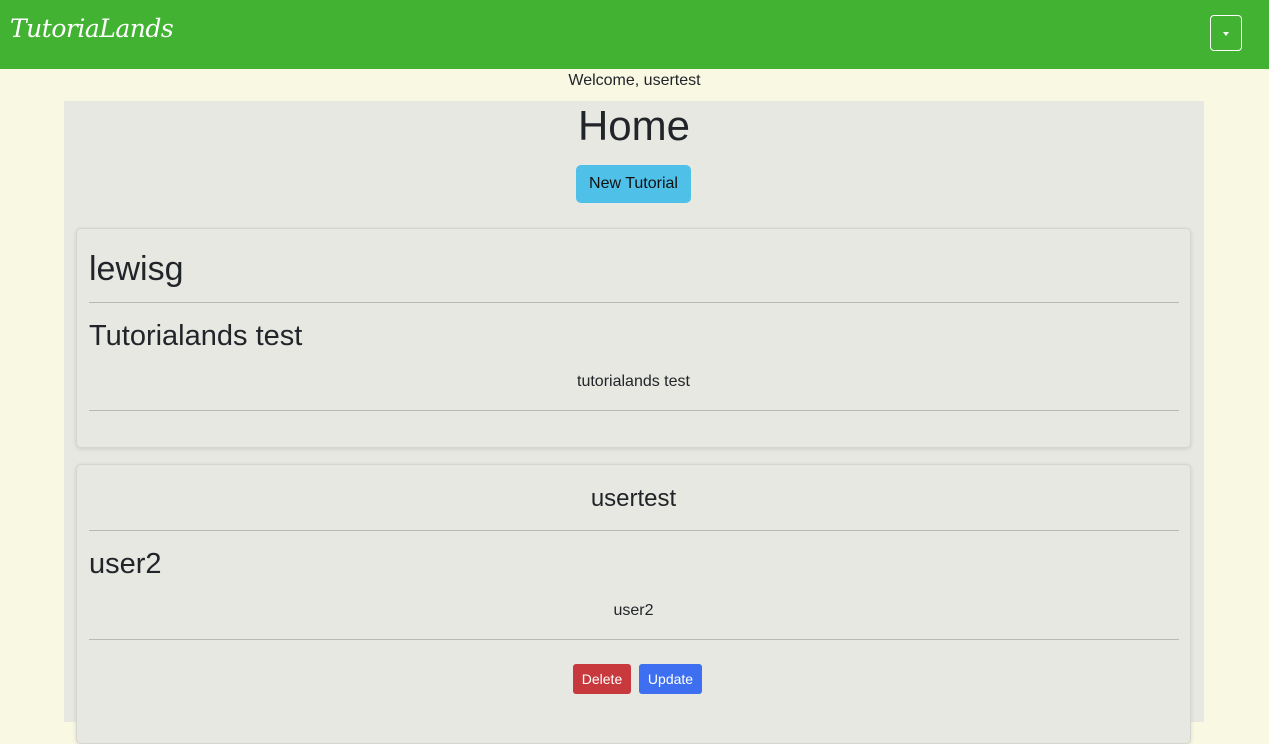  I want to click on welcome-message: Welcome, usertest, so click(634, 80).